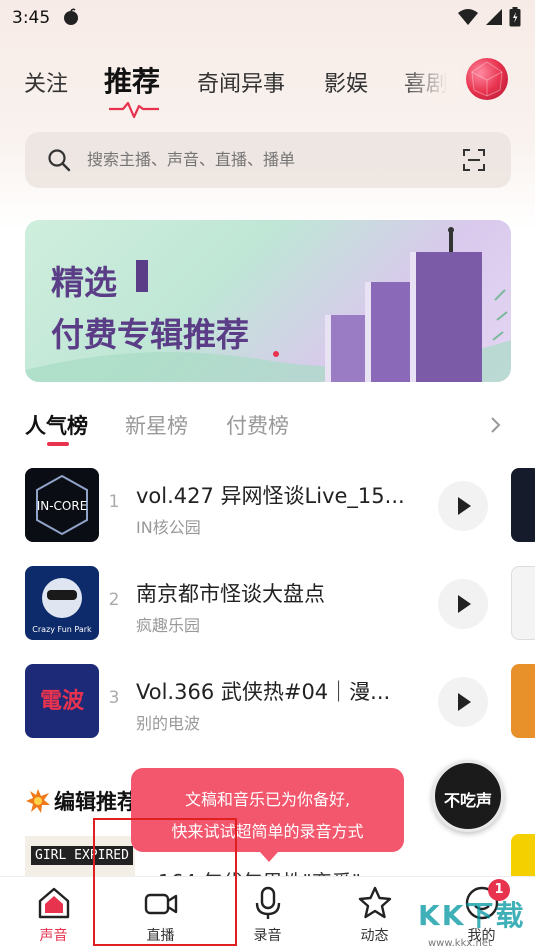  What do you see at coordinates (38, 801) in the screenshot?
I see `burst-icon` at bounding box center [38, 801].